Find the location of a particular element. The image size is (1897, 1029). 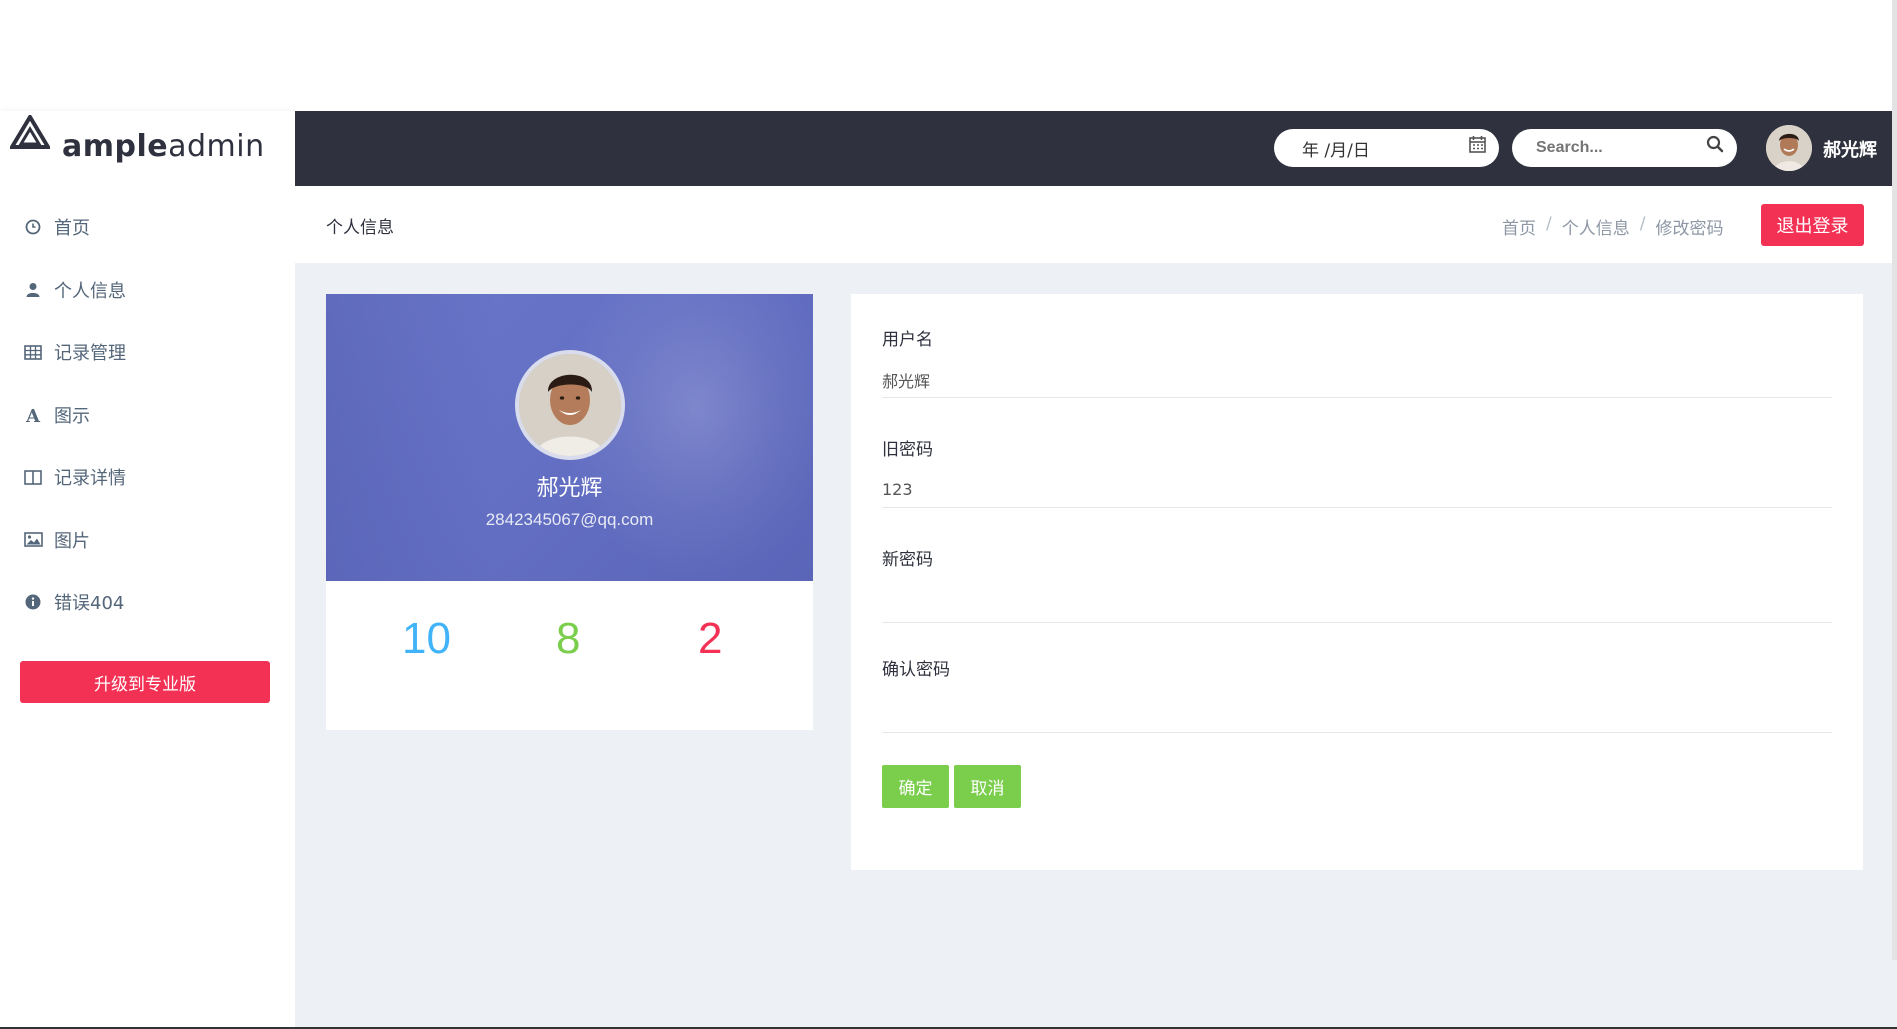

old-password-field is located at coordinates (1357, 490).